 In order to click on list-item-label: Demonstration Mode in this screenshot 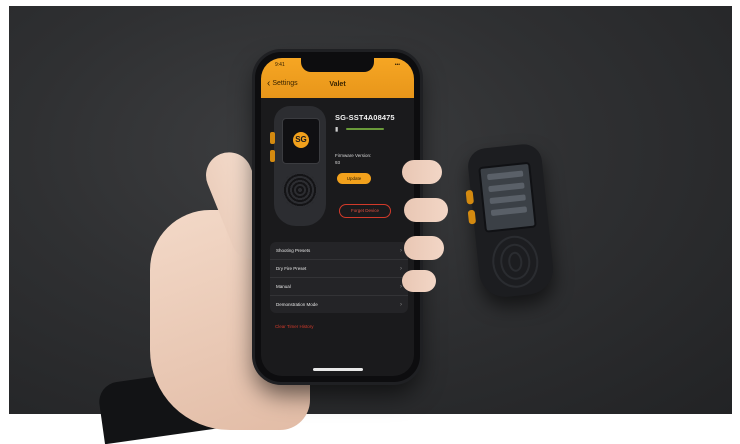, I will do `click(297, 304)`.